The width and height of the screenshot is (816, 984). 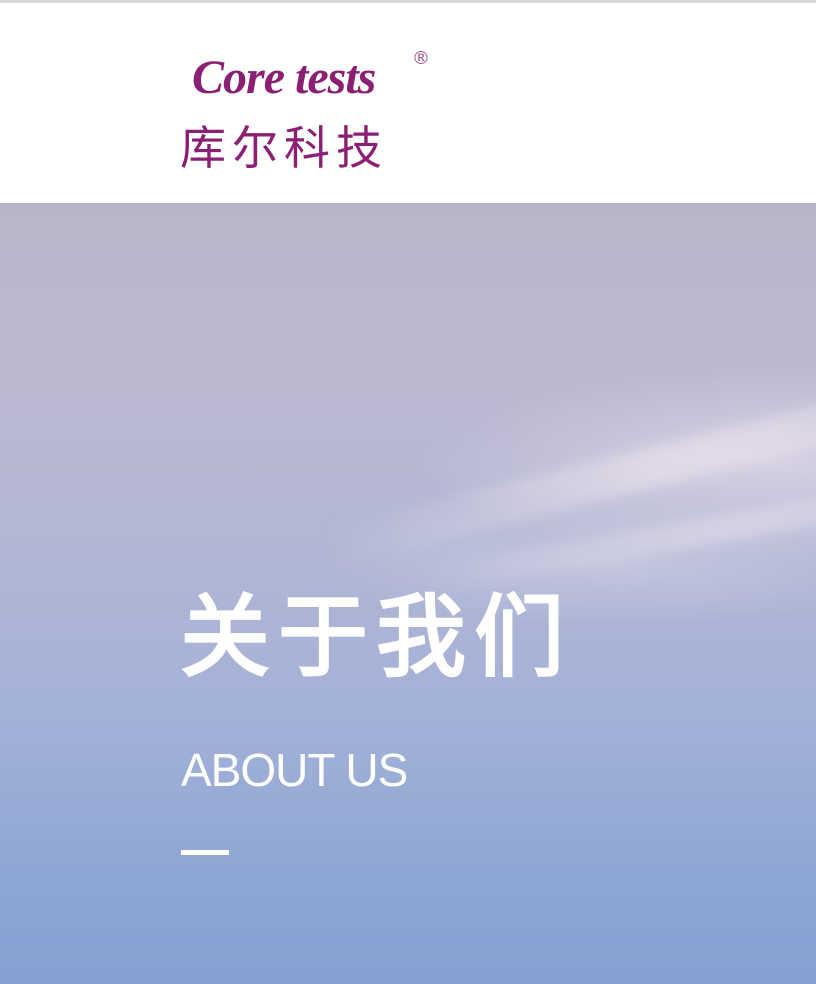 I want to click on banner-divider, so click(x=205, y=852).